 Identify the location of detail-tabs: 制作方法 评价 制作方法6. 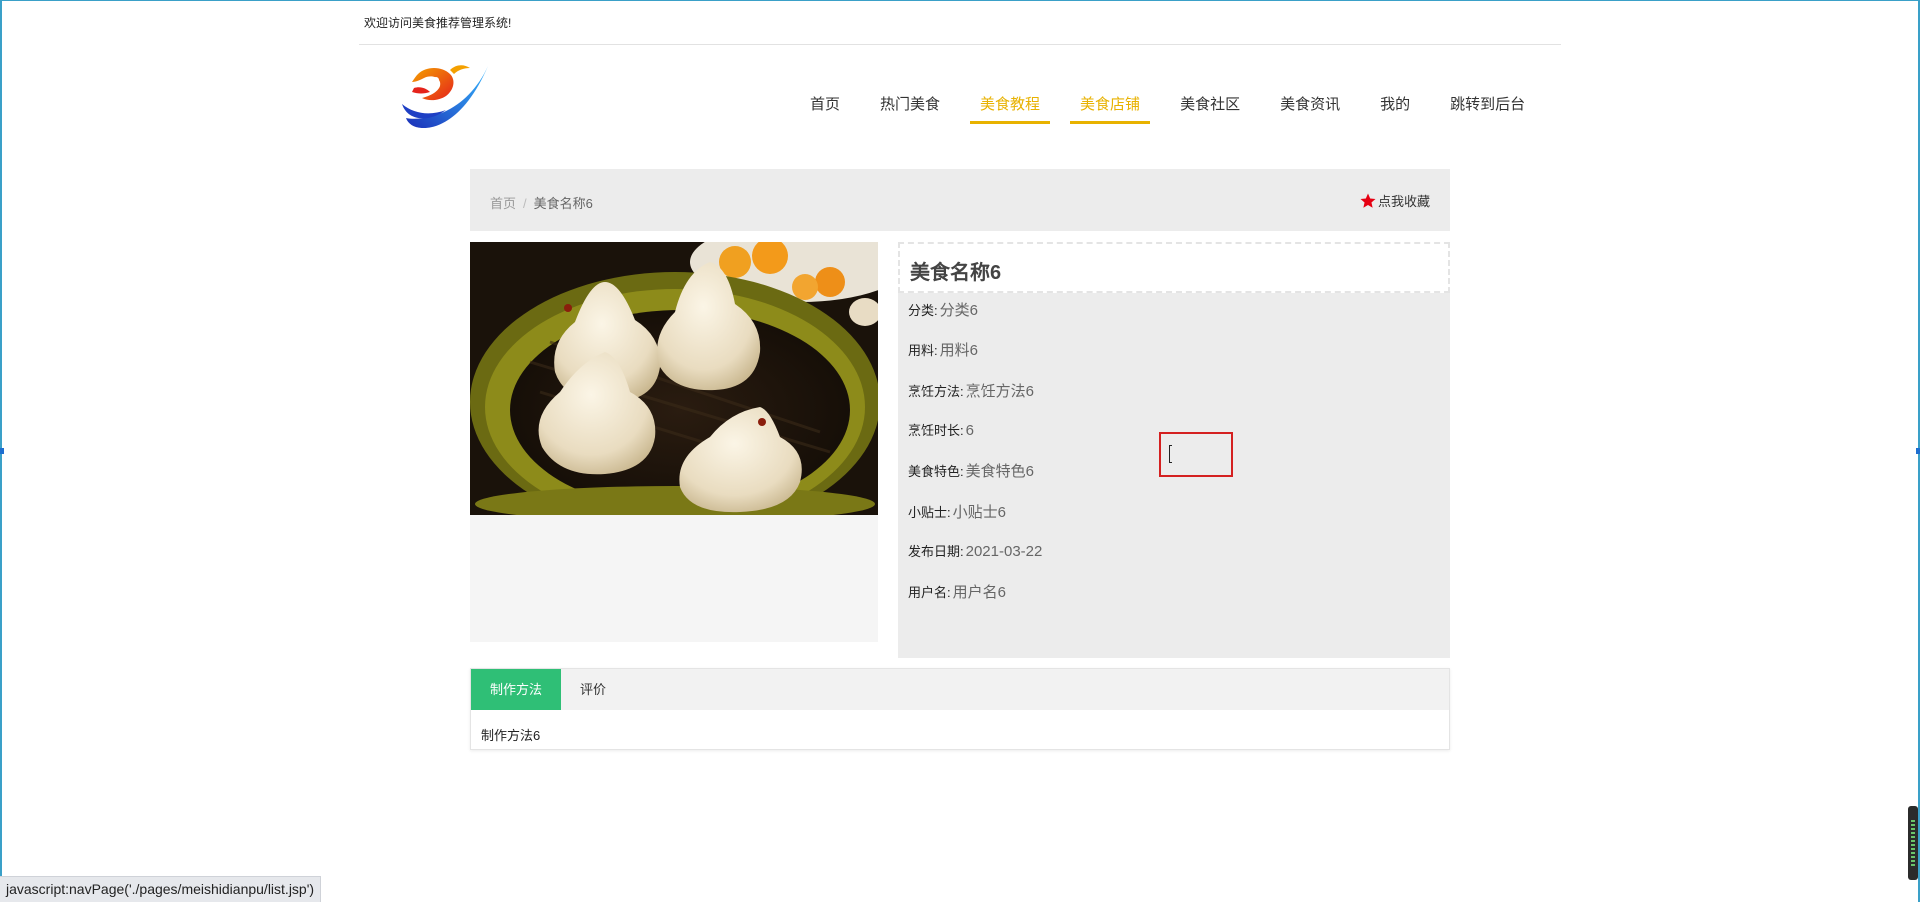
(960, 709).